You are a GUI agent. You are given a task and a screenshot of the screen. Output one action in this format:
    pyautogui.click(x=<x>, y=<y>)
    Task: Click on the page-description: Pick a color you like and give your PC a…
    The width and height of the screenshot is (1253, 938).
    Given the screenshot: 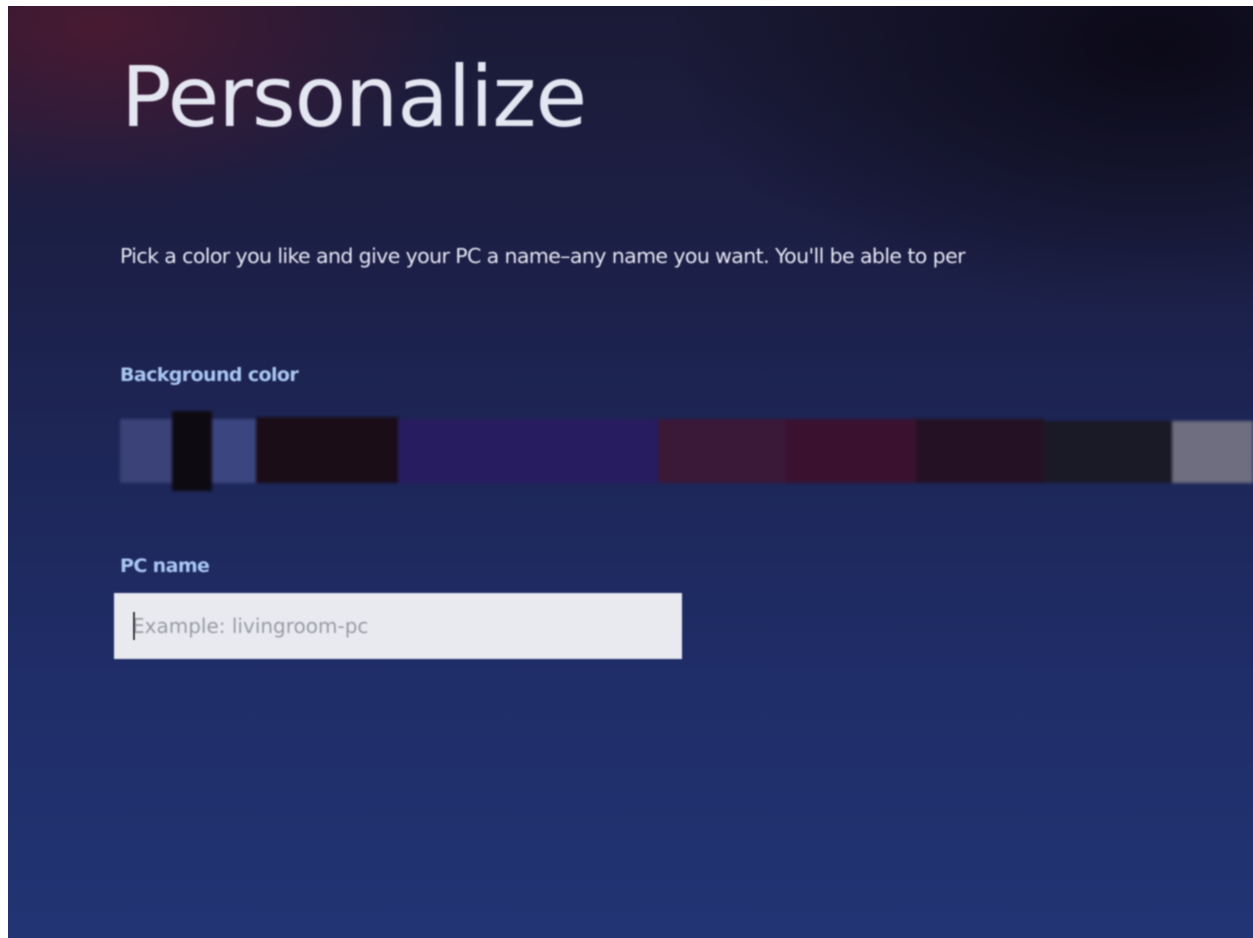 What is the action you would take?
    pyautogui.click(x=543, y=256)
    